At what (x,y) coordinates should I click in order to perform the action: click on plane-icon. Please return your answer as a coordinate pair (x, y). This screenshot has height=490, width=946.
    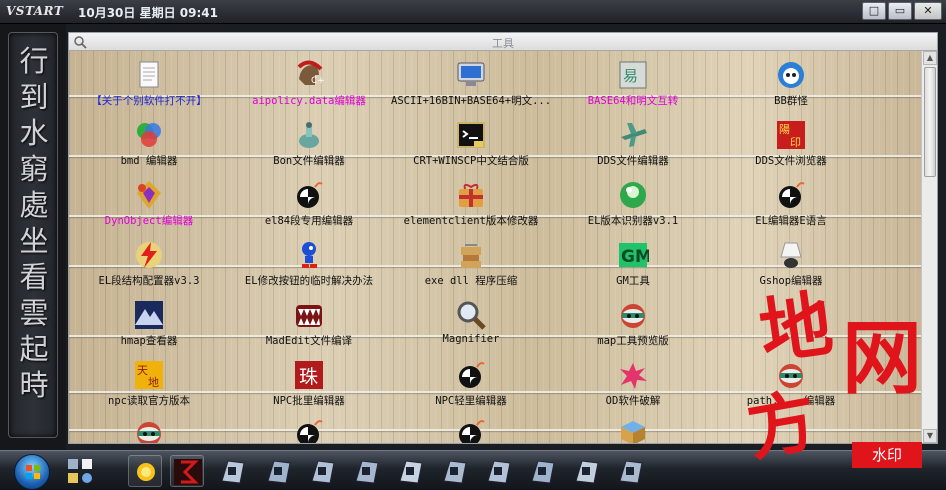
    Looking at the image, I should click on (633, 135).